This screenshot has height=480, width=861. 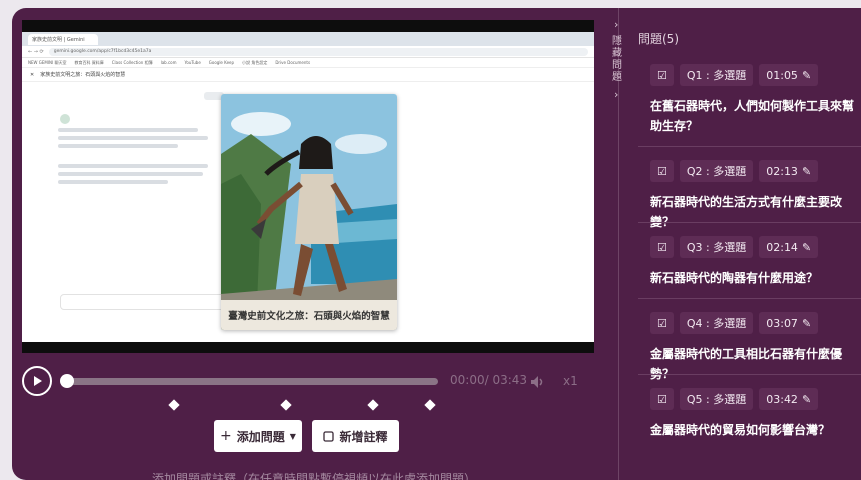 I want to click on add-note-label: 新增註釋, so click(x=363, y=436).